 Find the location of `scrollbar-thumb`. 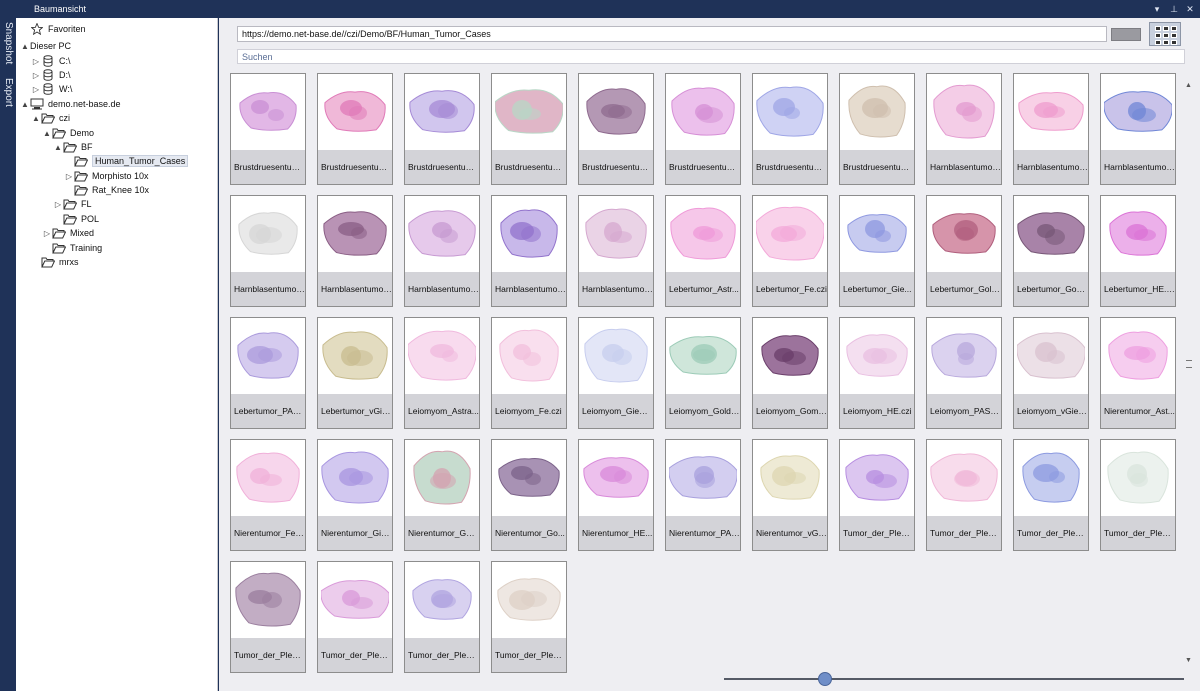

scrollbar-thumb is located at coordinates (1188, 374).